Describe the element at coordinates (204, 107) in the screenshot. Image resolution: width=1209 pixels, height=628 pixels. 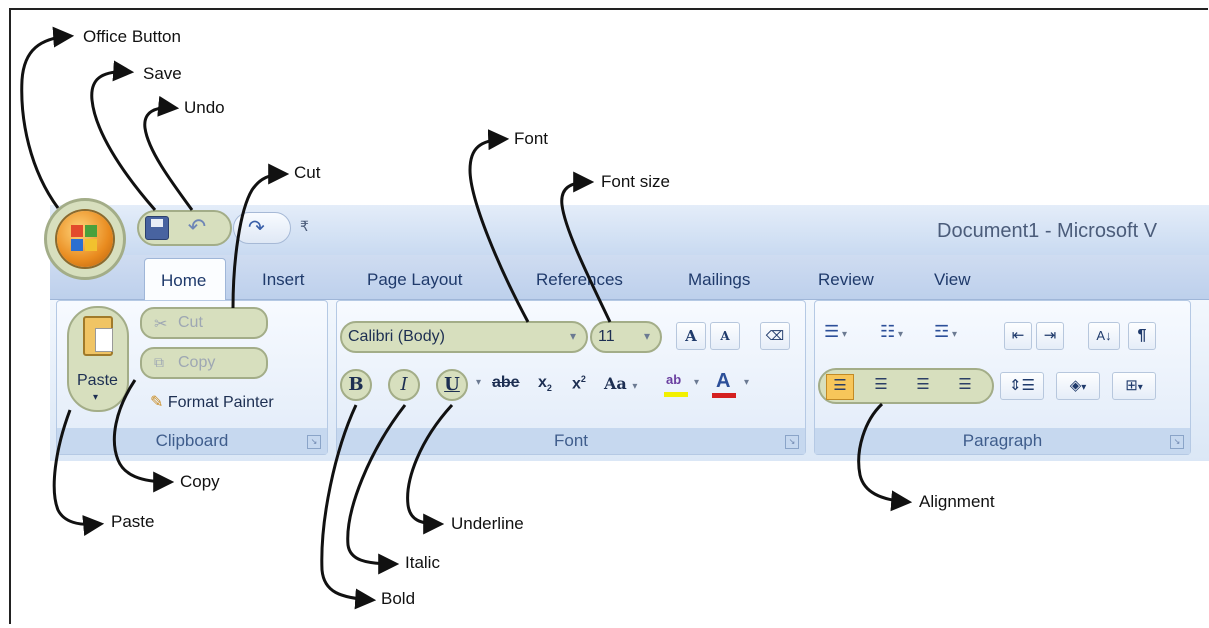
I see `label-undo: Undo` at that location.